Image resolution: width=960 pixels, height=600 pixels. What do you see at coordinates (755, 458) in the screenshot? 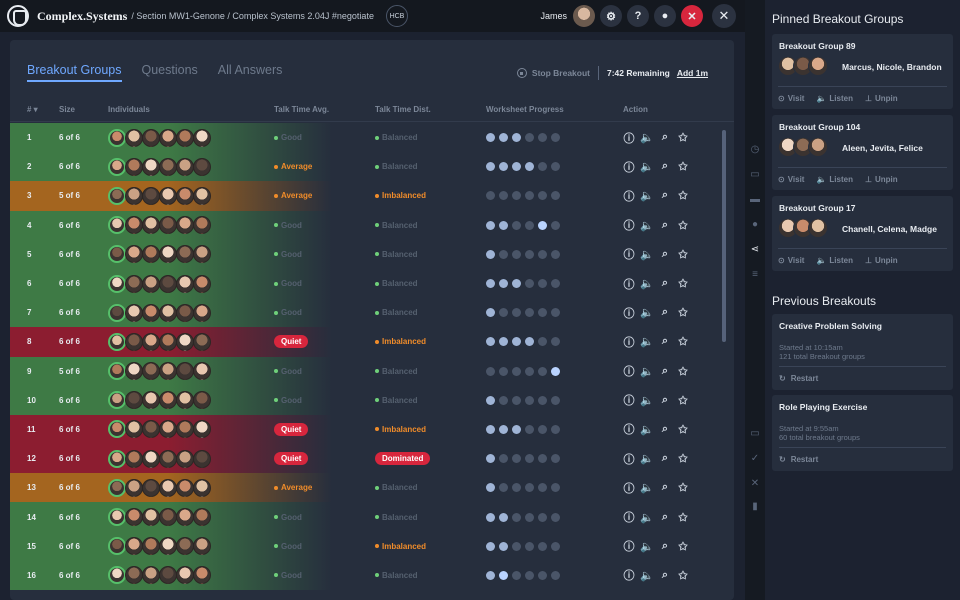
I see `check-icon: ✓` at bounding box center [755, 458].